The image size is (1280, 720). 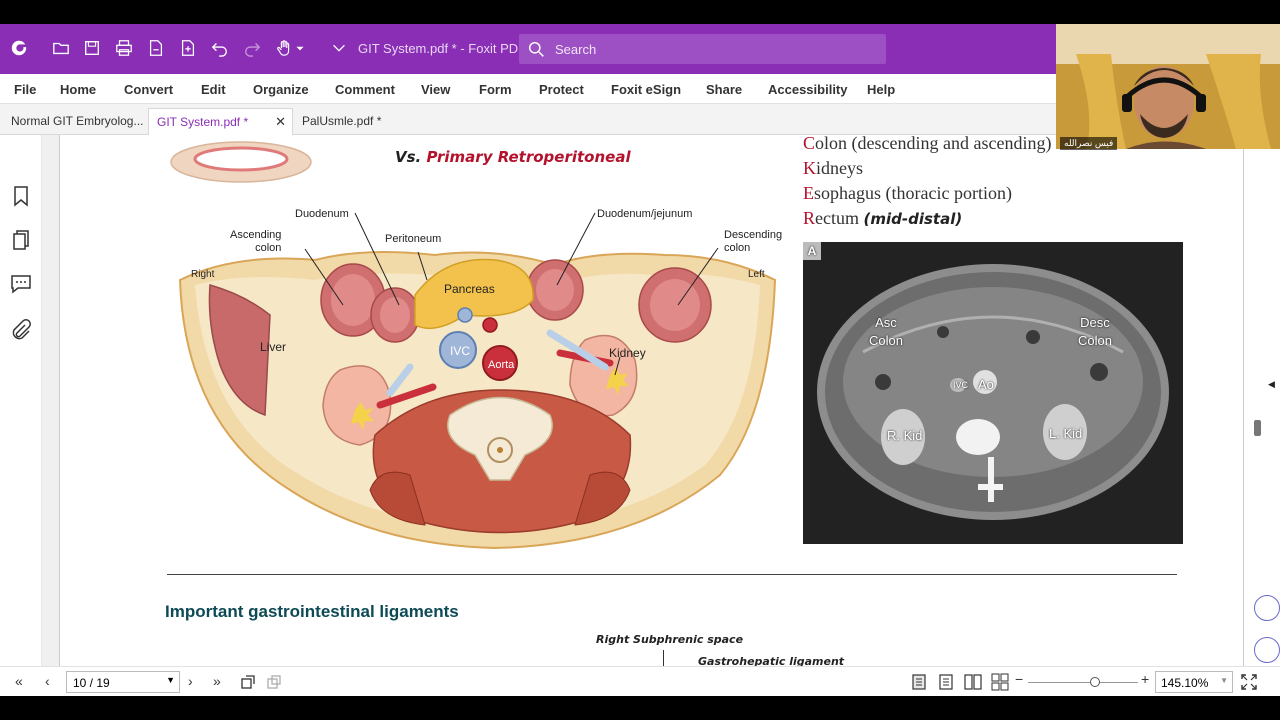 I want to click on pages-icon, so click(x=21, y=240).